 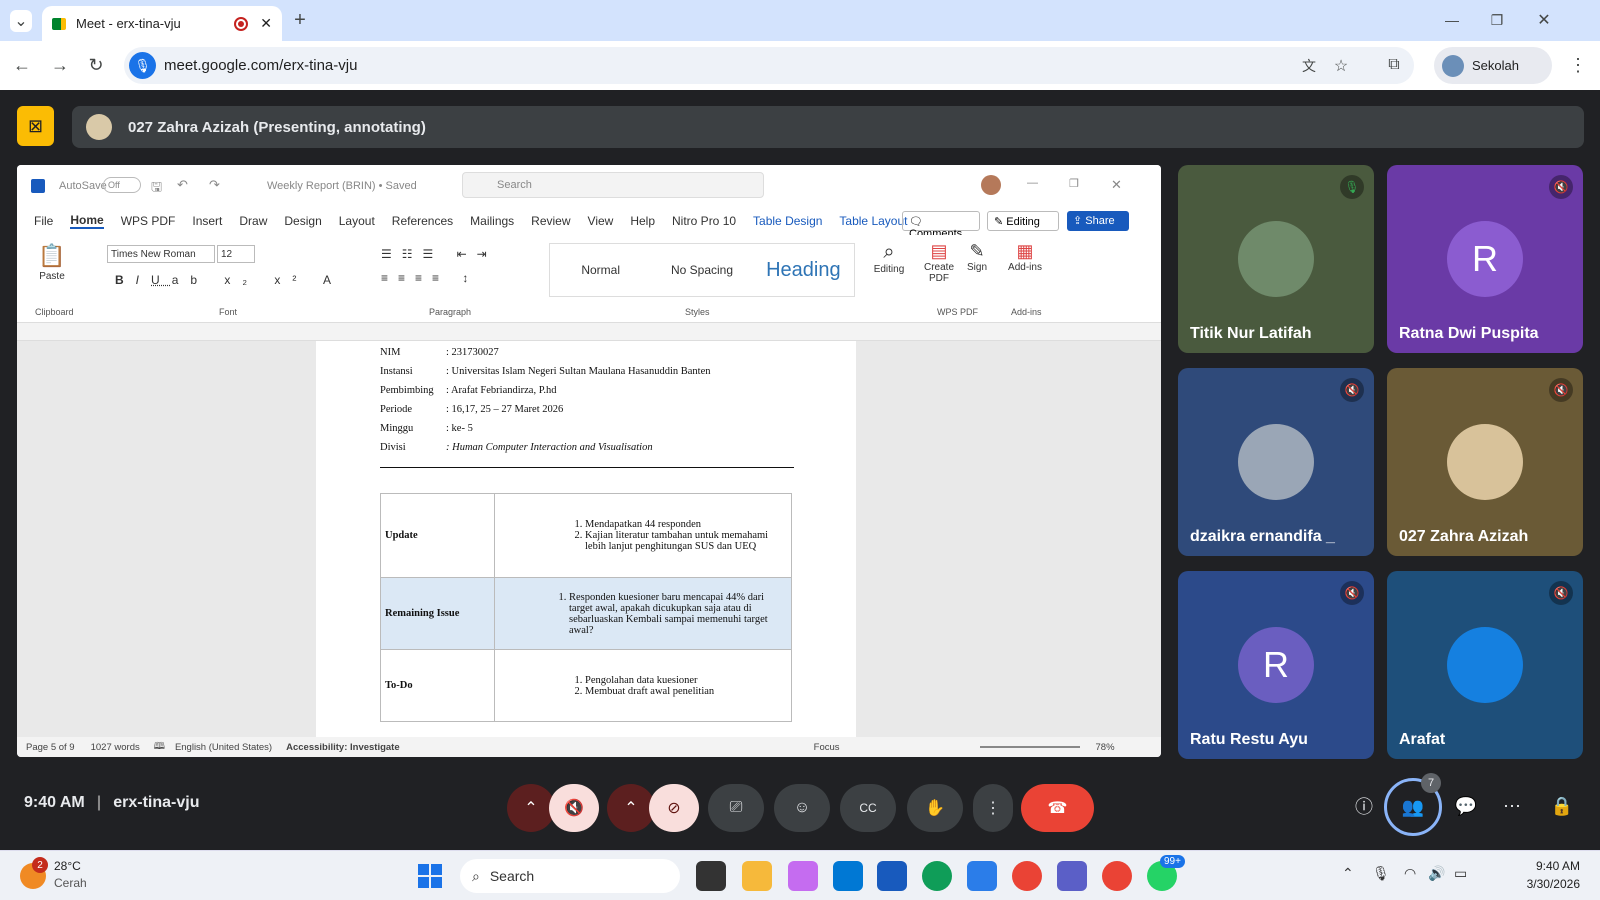 I want to click on outlook-icon, so click(x=848, y=876).